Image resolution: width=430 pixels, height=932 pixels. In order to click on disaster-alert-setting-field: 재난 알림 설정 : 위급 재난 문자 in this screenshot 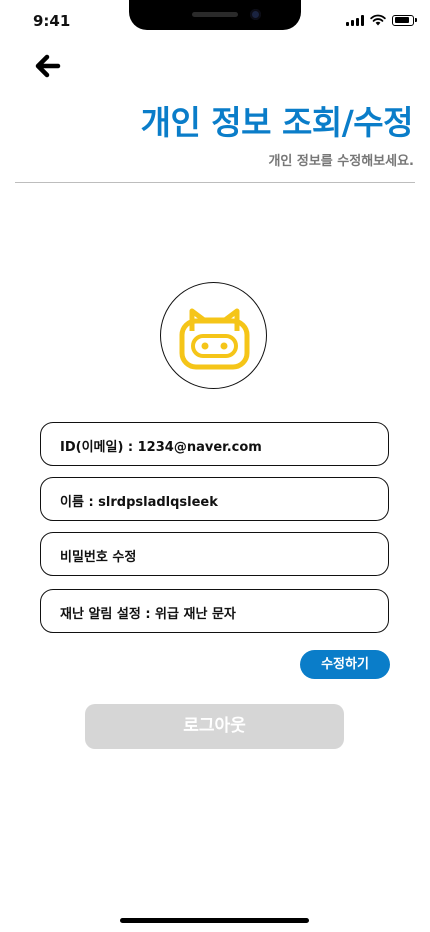, I will do `click(214, 611)`.